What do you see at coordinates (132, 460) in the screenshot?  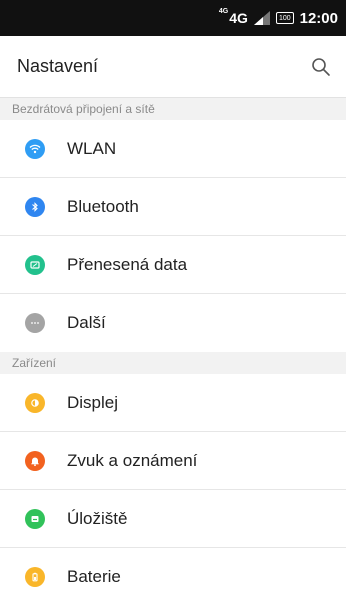 I see `settings-item-label: Zvuk a oznámení` at bounding box center [132, 460].